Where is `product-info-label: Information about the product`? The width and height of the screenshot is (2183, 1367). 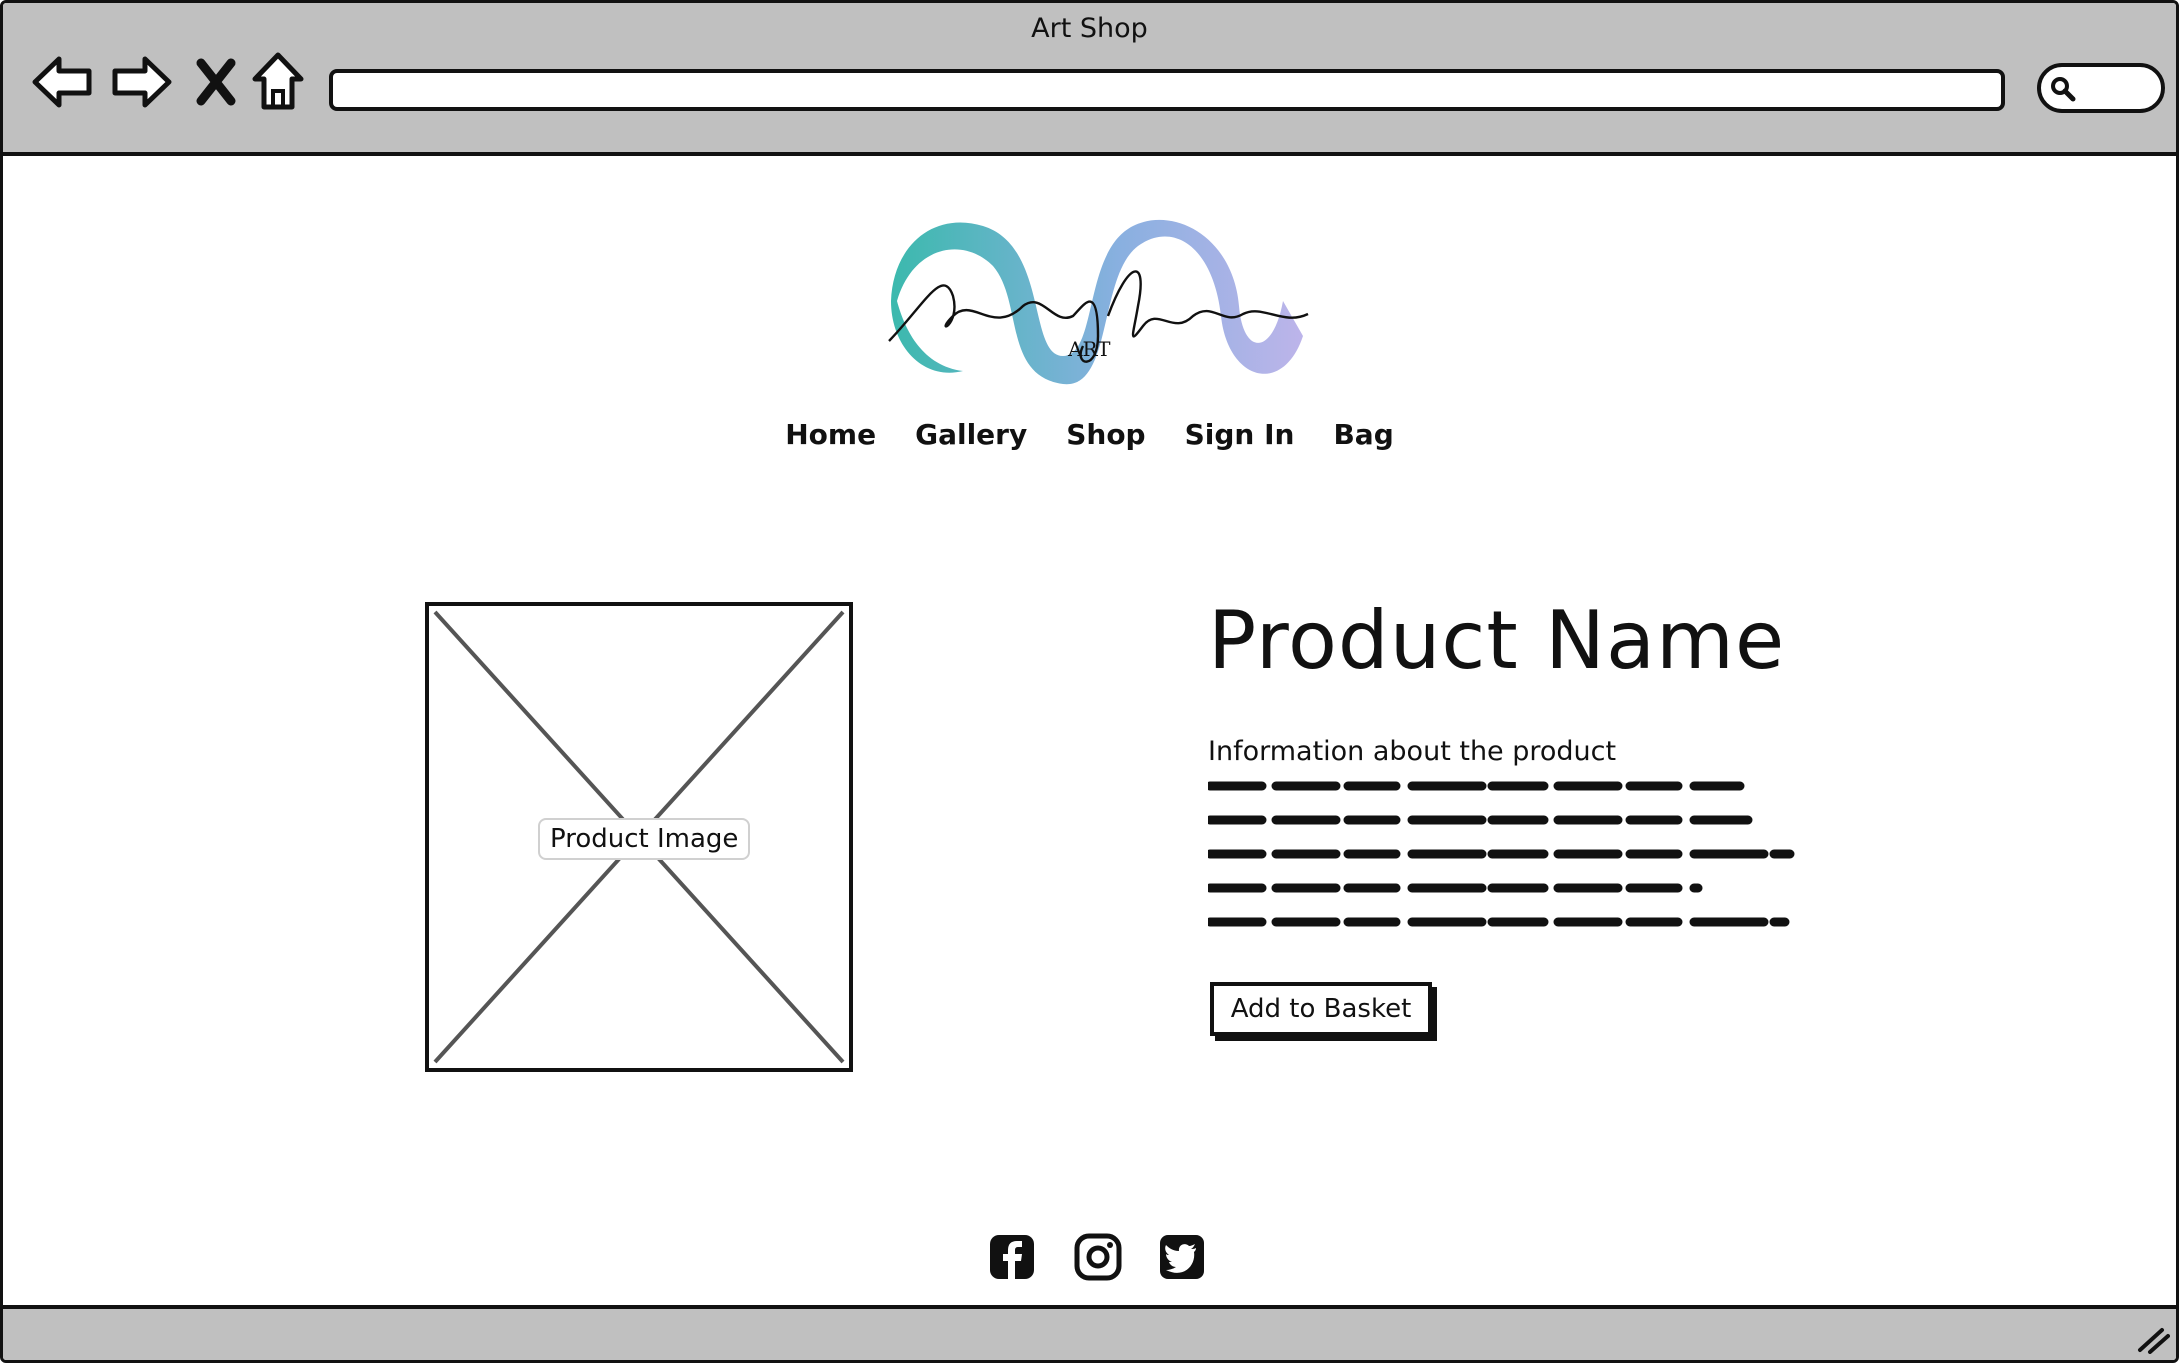
product-info-label: Information about the product is located at coordinates (1412, 751).